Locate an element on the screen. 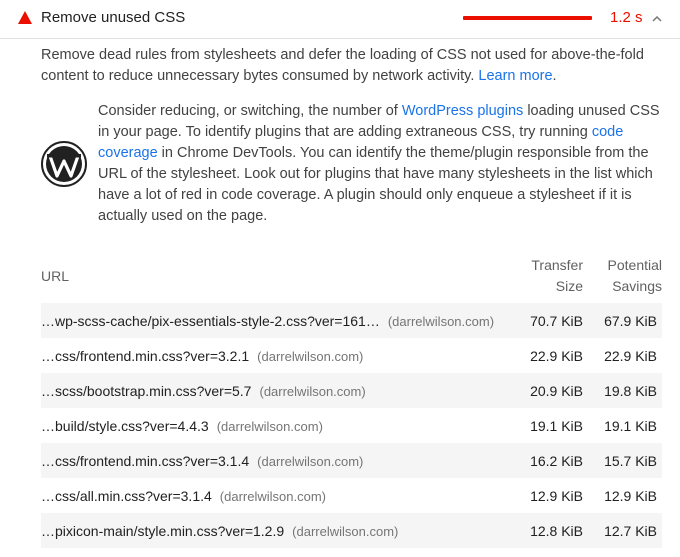 Image resolution: width=680 pixels, height=557 pixels. description-trailing: . is located at coordinates (554, 76).